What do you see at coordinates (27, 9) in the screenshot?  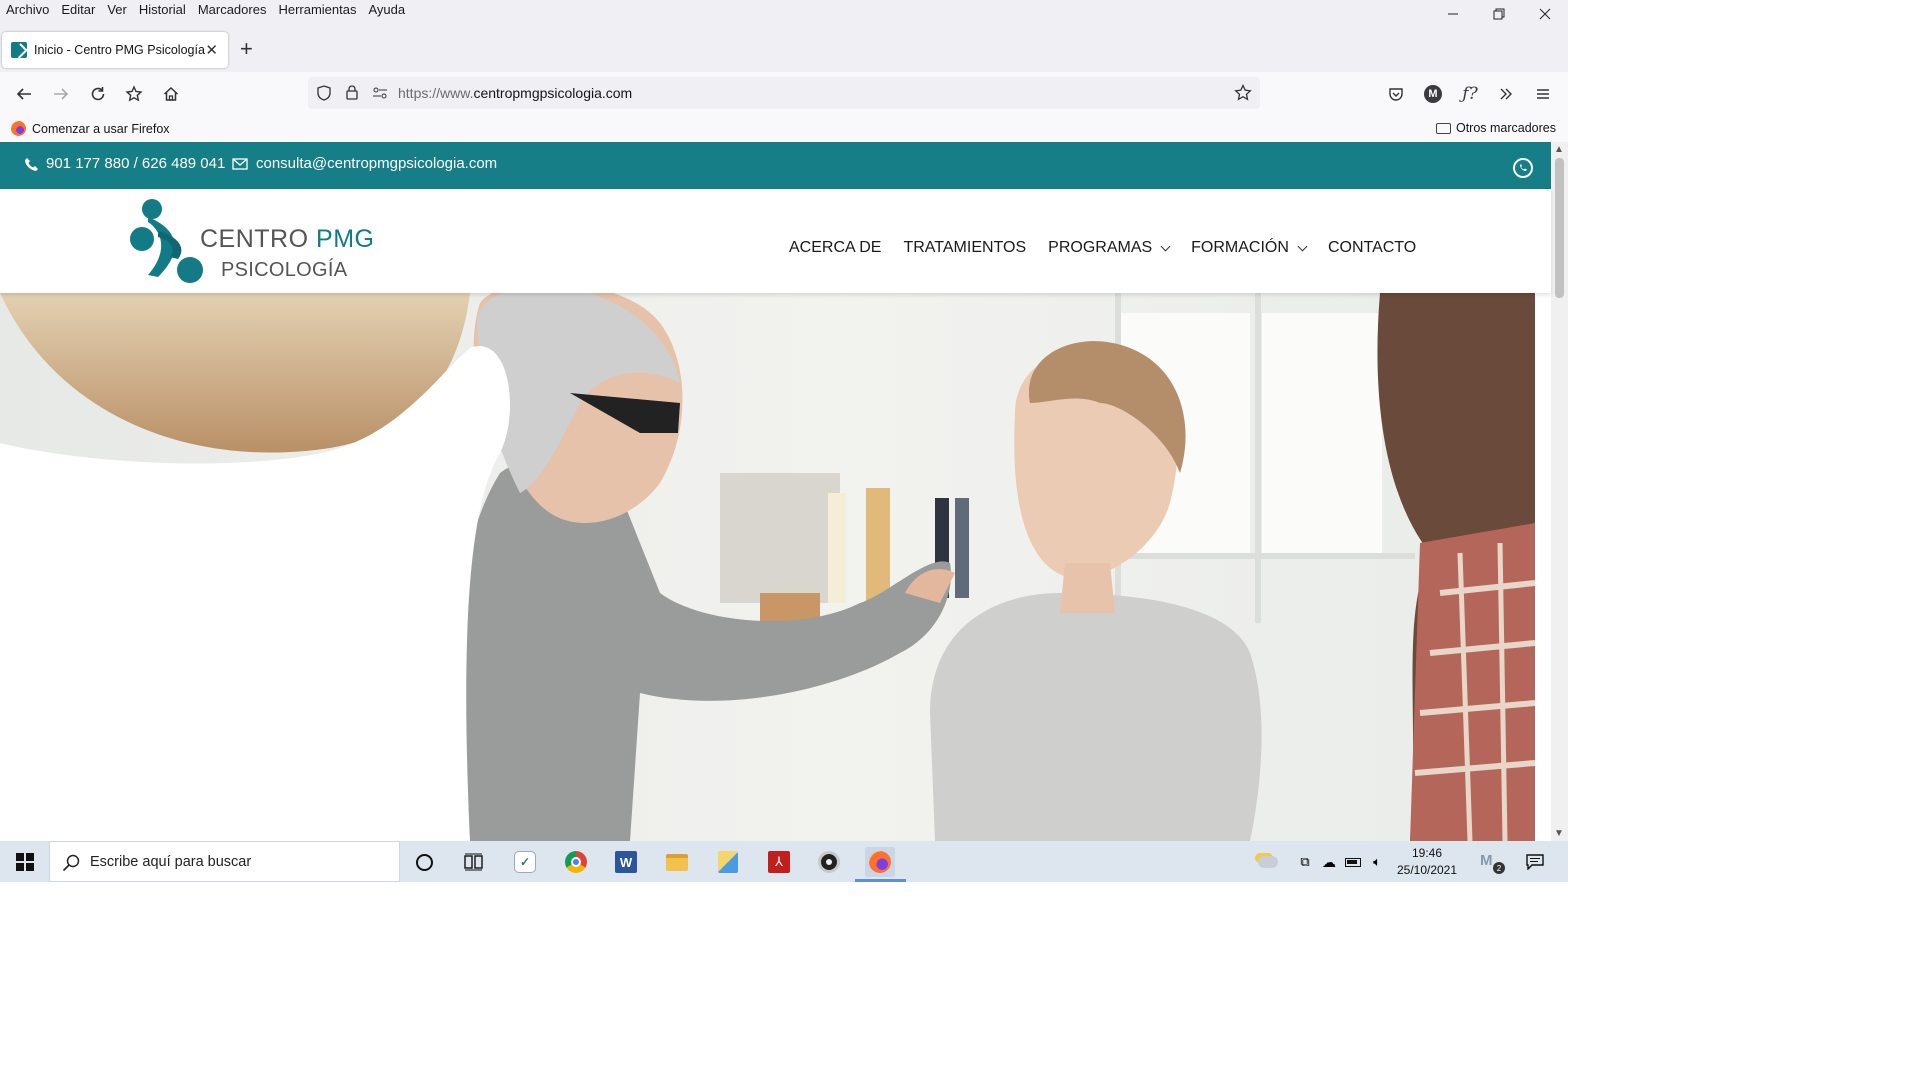 I see `menu-archivo: Archivo` at bounding box center [27, 9].